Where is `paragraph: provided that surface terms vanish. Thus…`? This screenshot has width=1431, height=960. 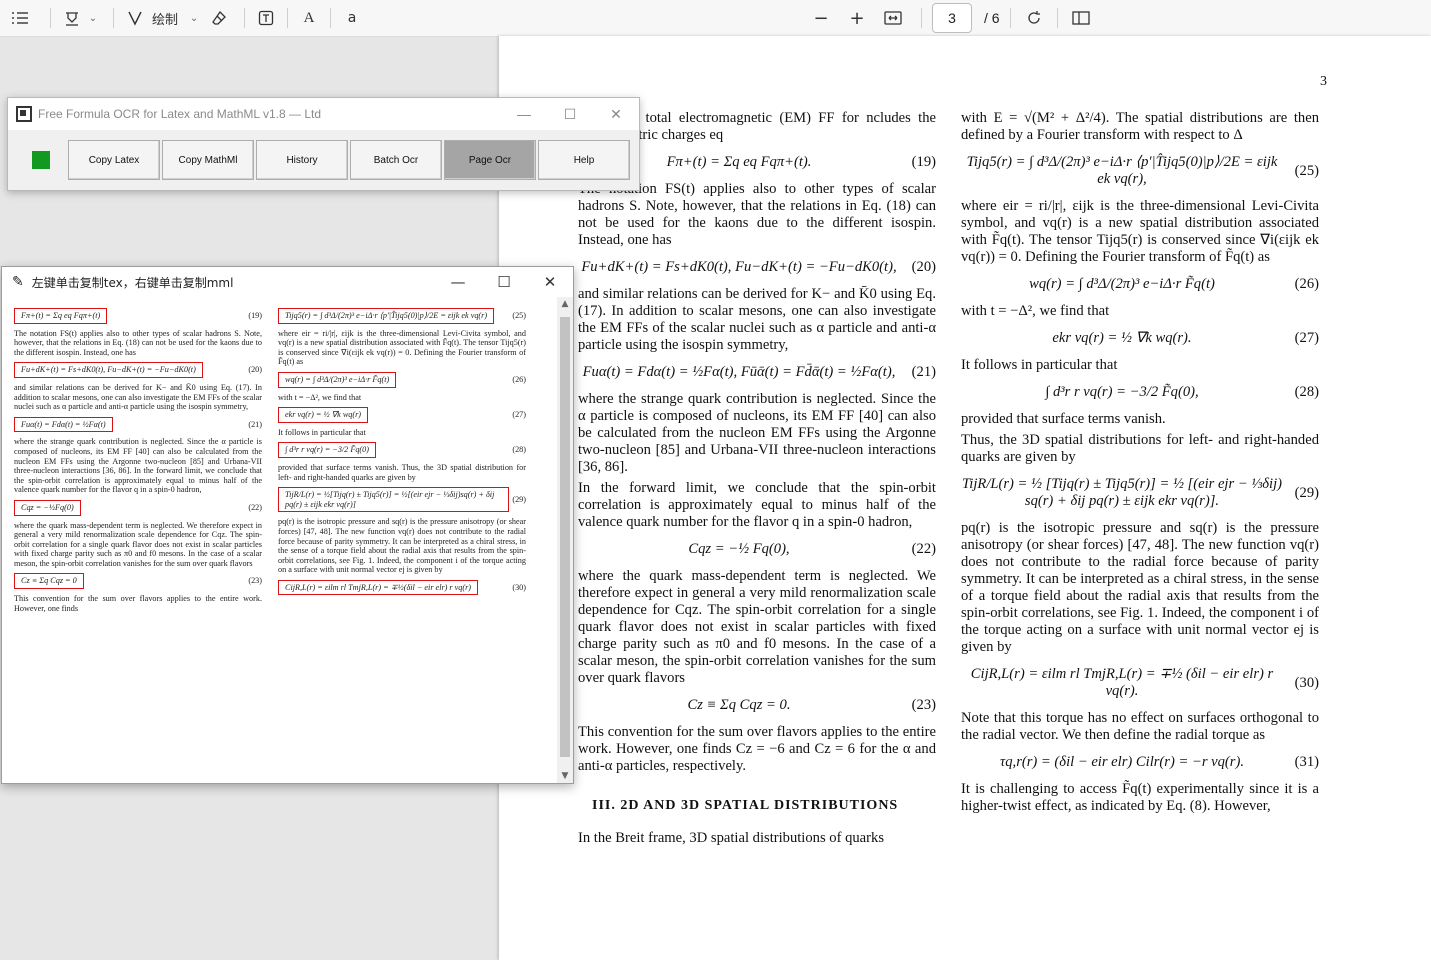
paragraph: provided that surface terms vanish. Thus… is located at coordinates (402, 472).